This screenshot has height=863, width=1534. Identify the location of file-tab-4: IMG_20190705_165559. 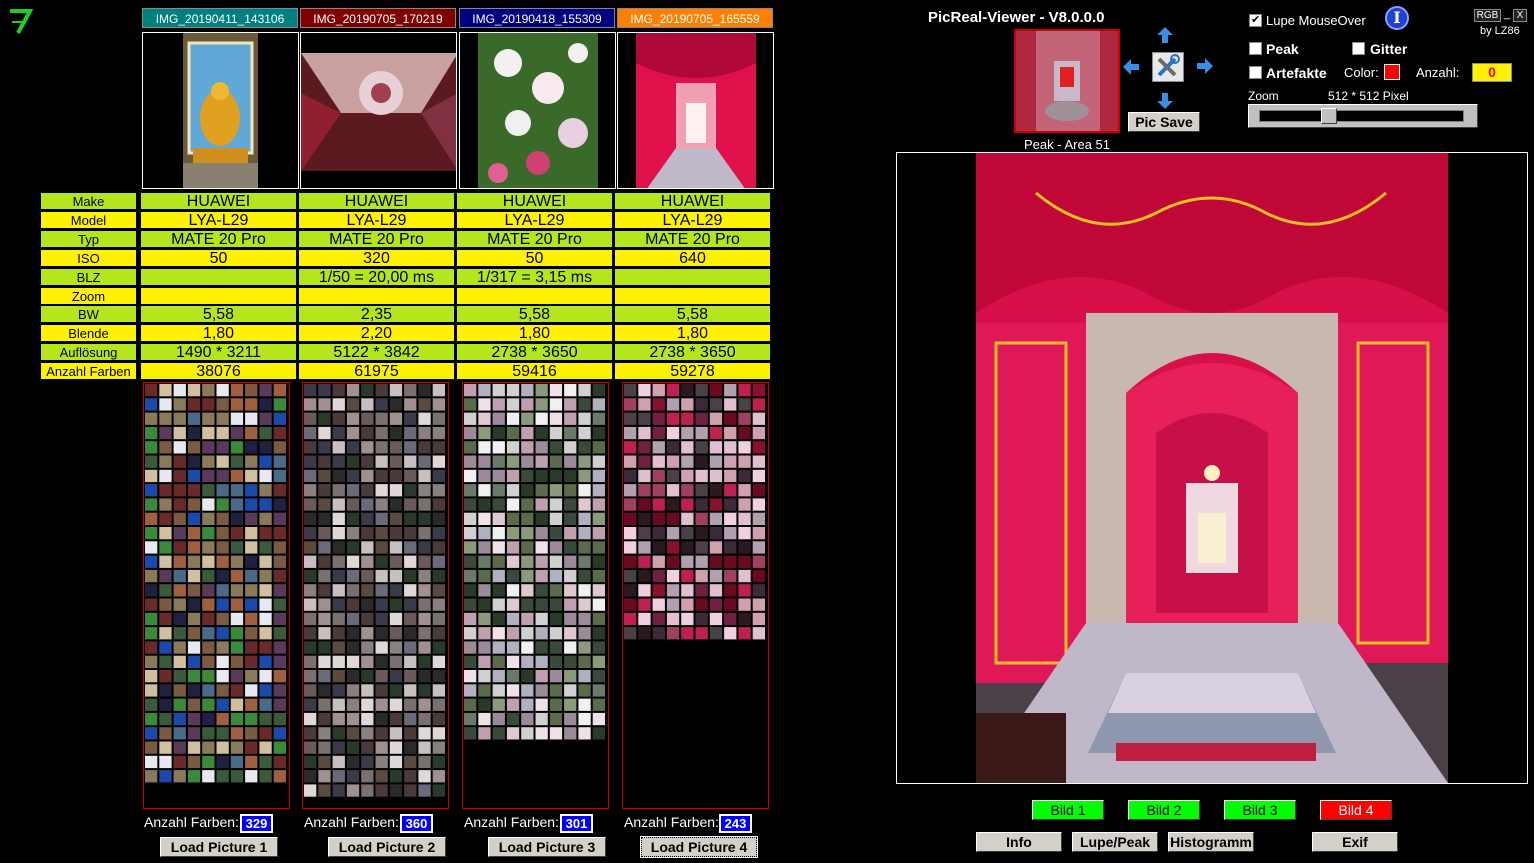
(695, 18).